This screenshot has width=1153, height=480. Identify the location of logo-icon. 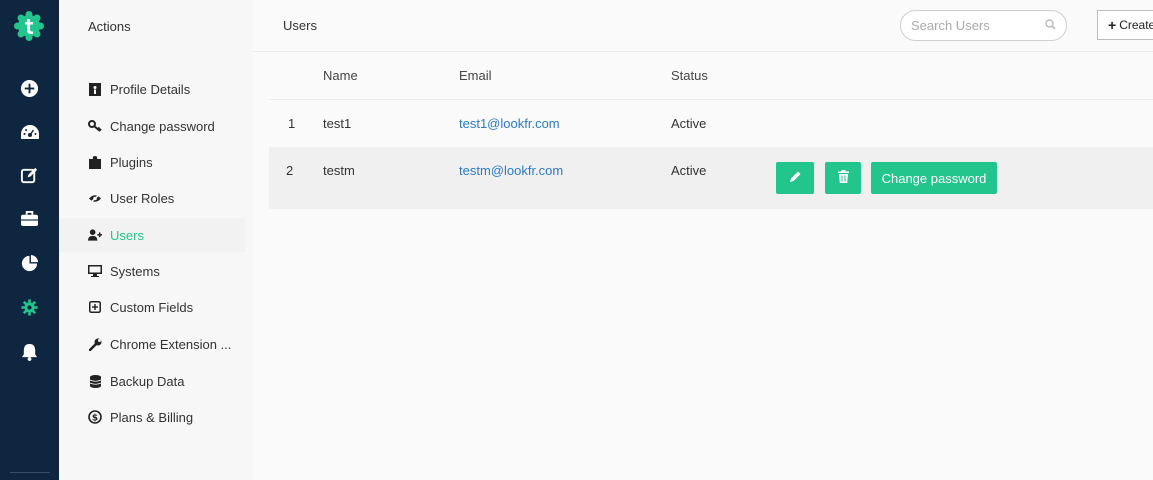
(29, 26).